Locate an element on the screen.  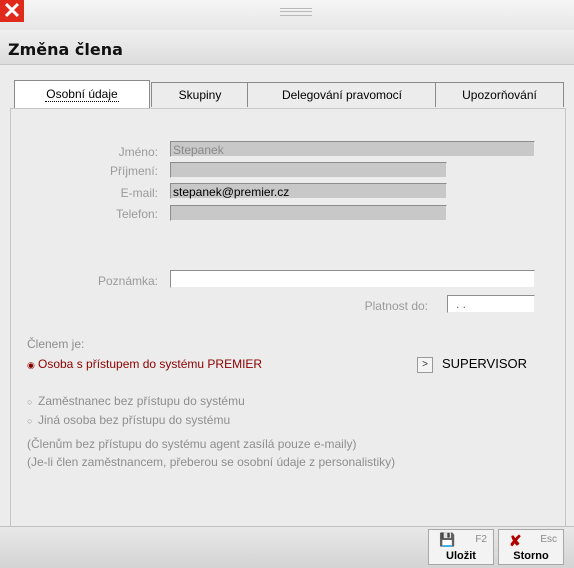
radio-selected-icon: ◉ is located at coordinates (31, 365).